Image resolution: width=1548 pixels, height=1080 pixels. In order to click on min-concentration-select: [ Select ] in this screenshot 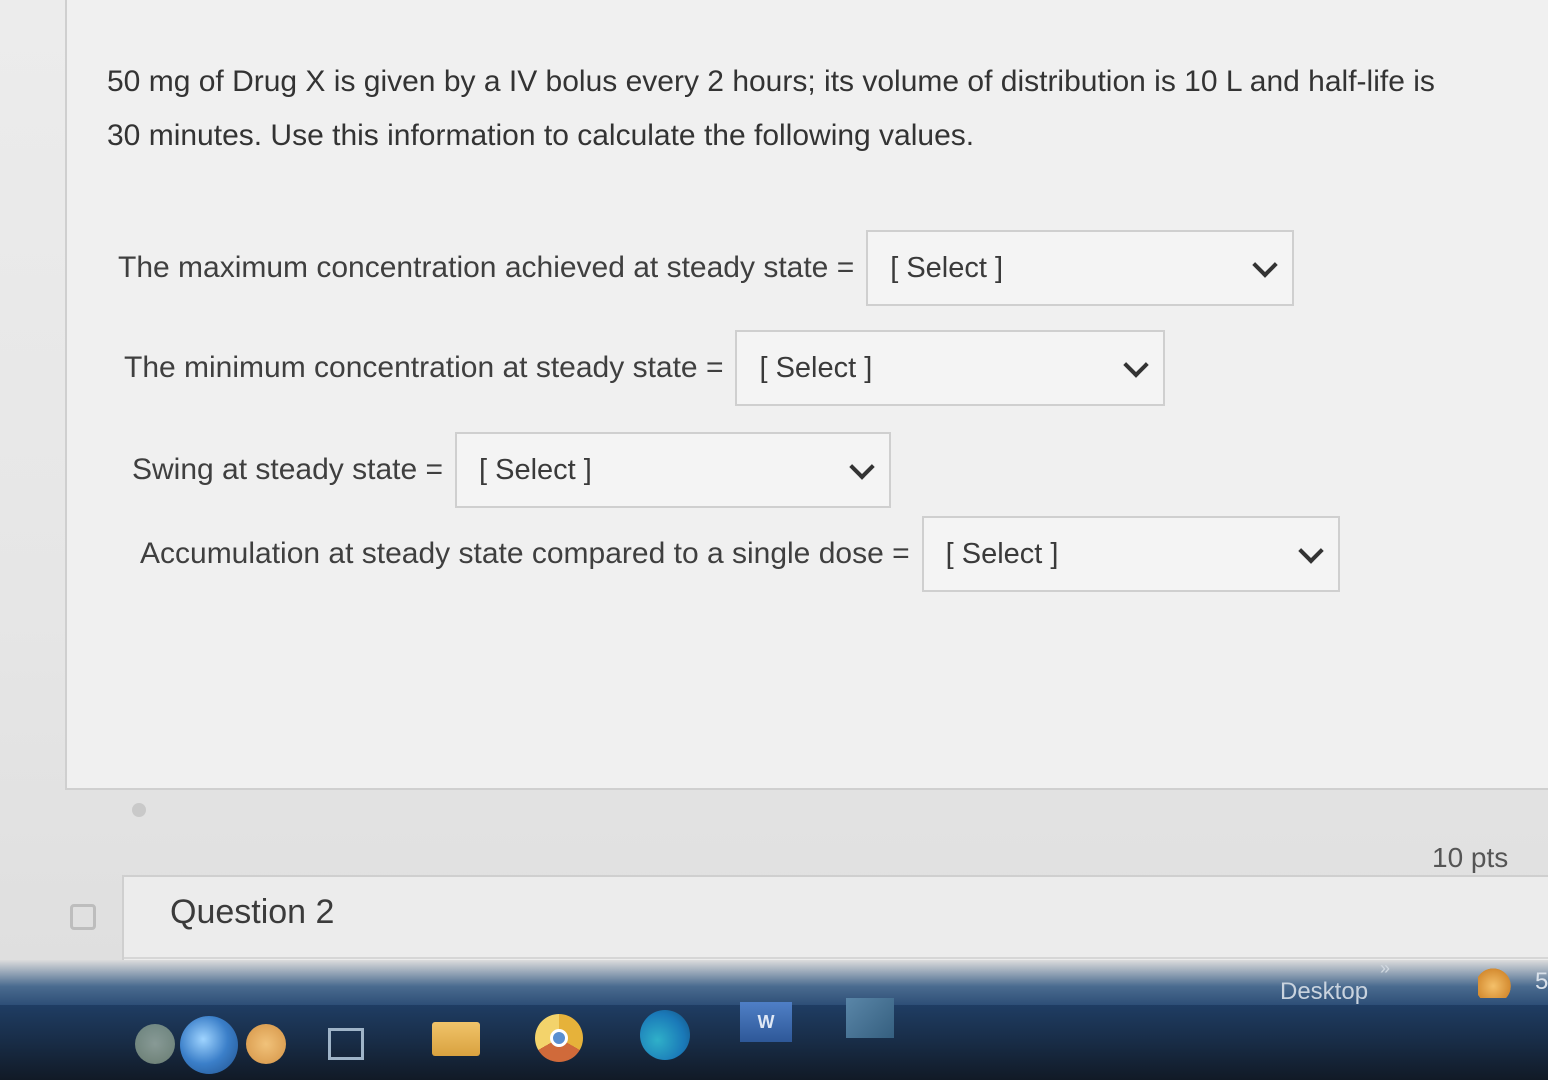, I will do `click(950, 368)`.